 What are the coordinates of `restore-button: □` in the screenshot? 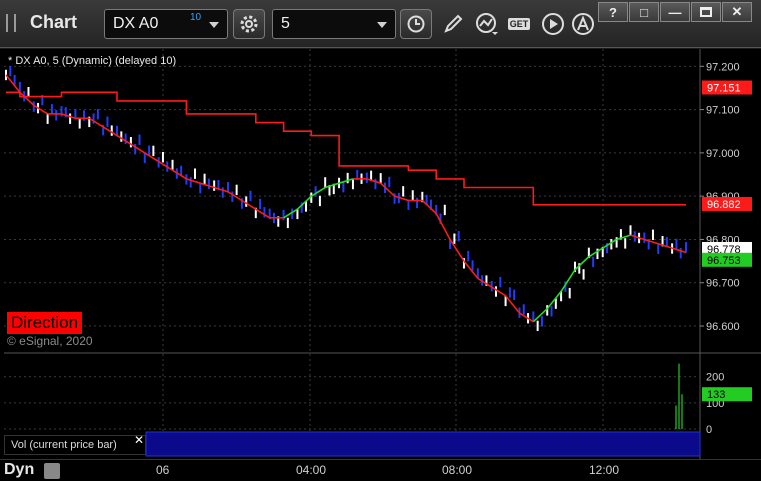 It's located at (644, 12).